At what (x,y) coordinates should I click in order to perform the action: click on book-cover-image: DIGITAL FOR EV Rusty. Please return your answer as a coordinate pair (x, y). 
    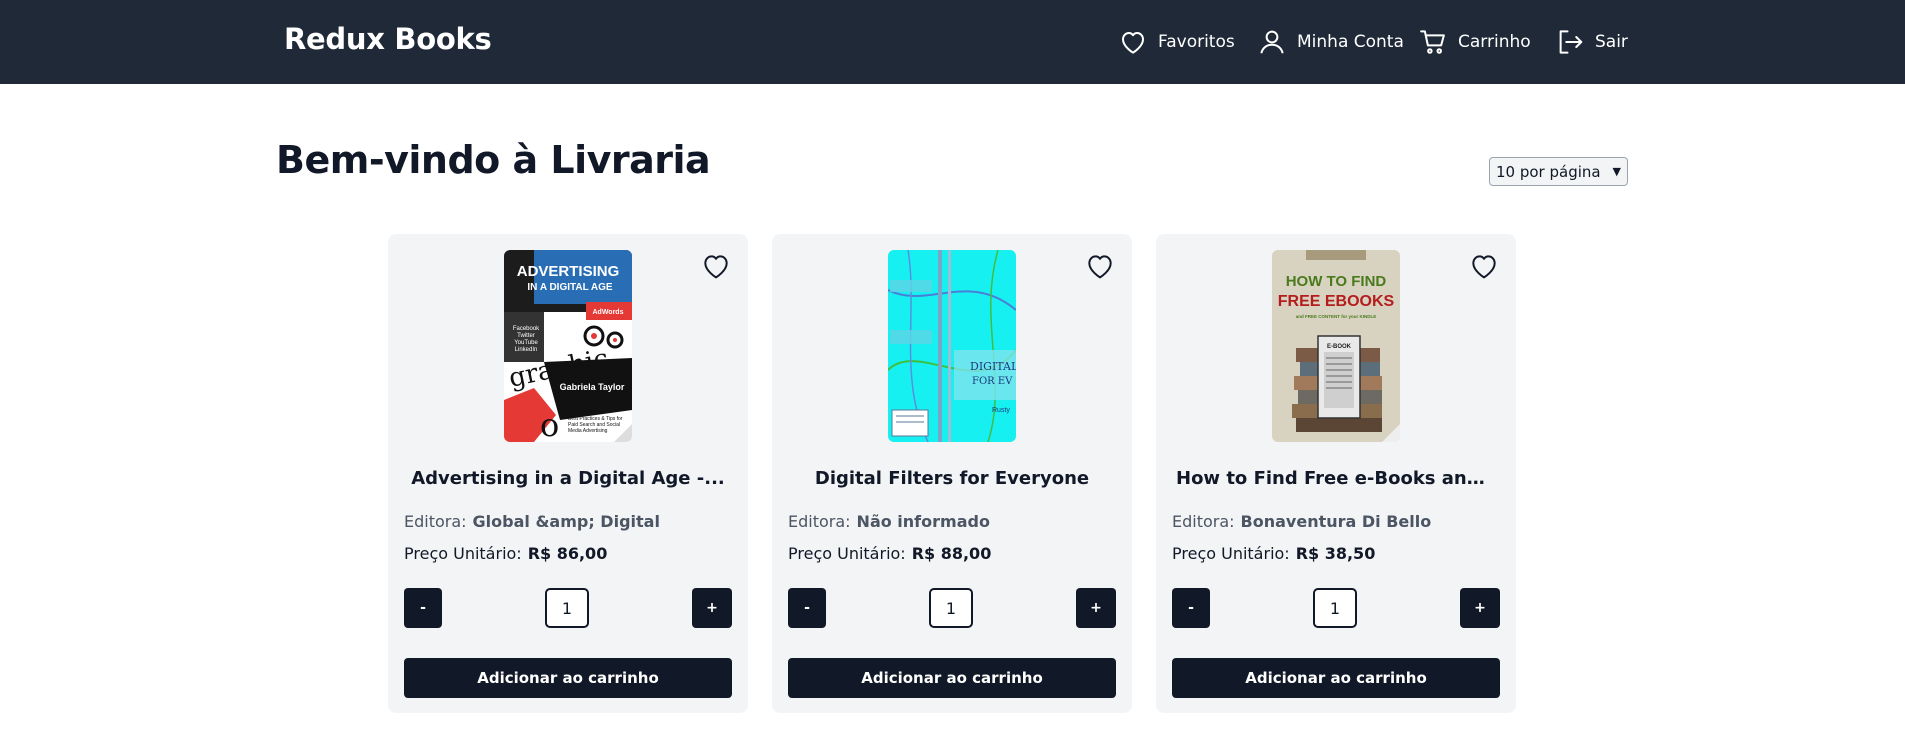
    Looking at the image, I should click on (952, 346).